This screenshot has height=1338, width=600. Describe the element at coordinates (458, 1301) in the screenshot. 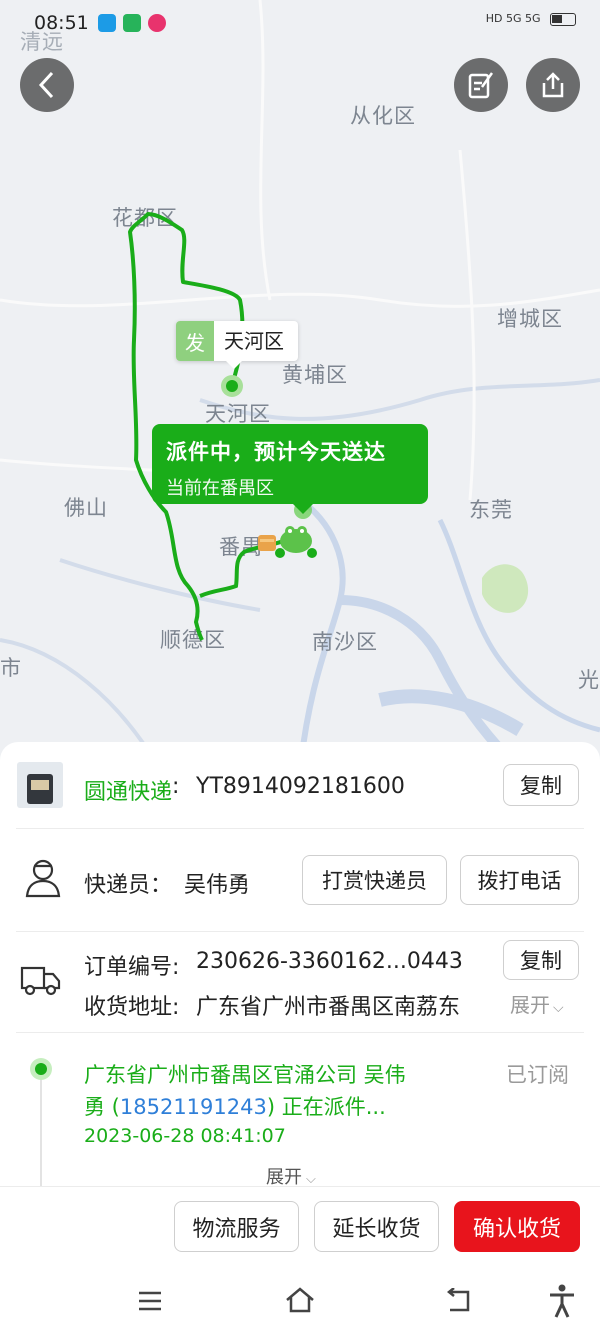

I see `back-nav-icon` at that location.